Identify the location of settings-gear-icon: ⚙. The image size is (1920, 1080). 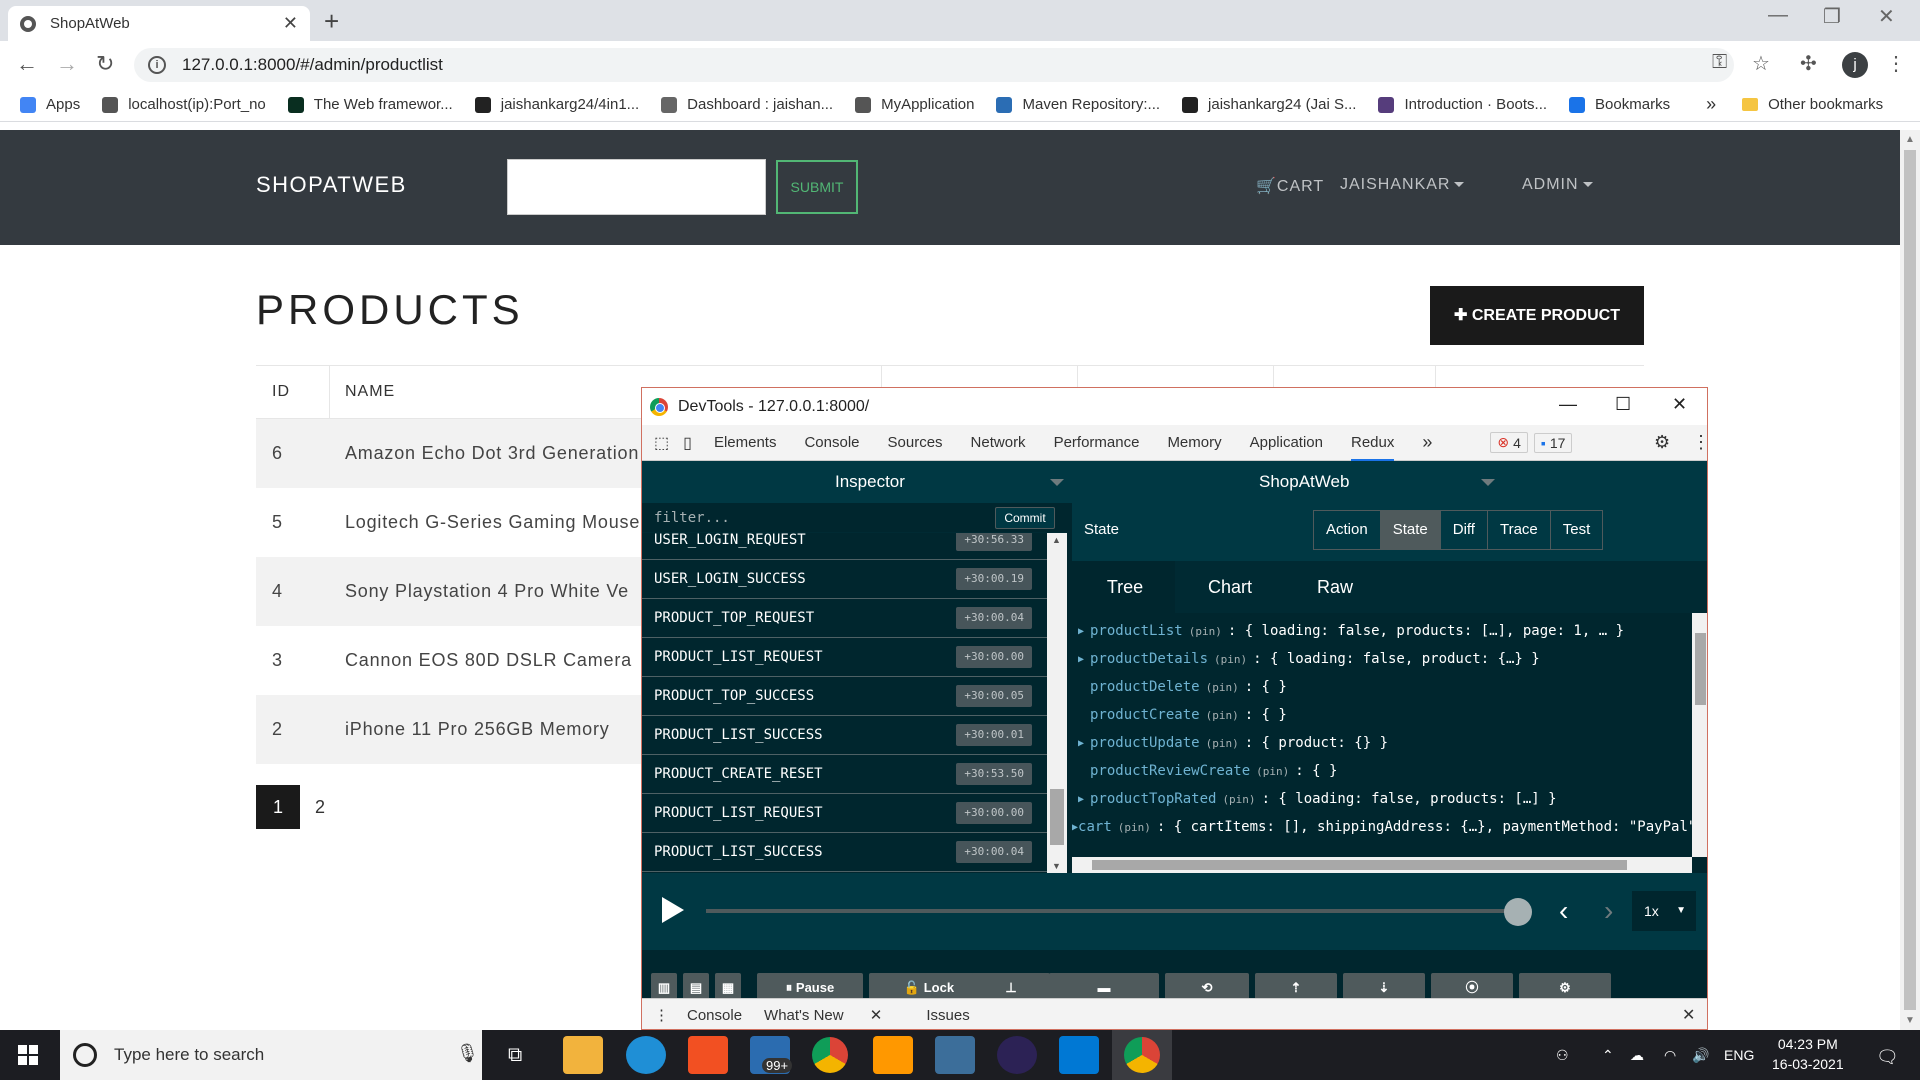
(1662, 442).